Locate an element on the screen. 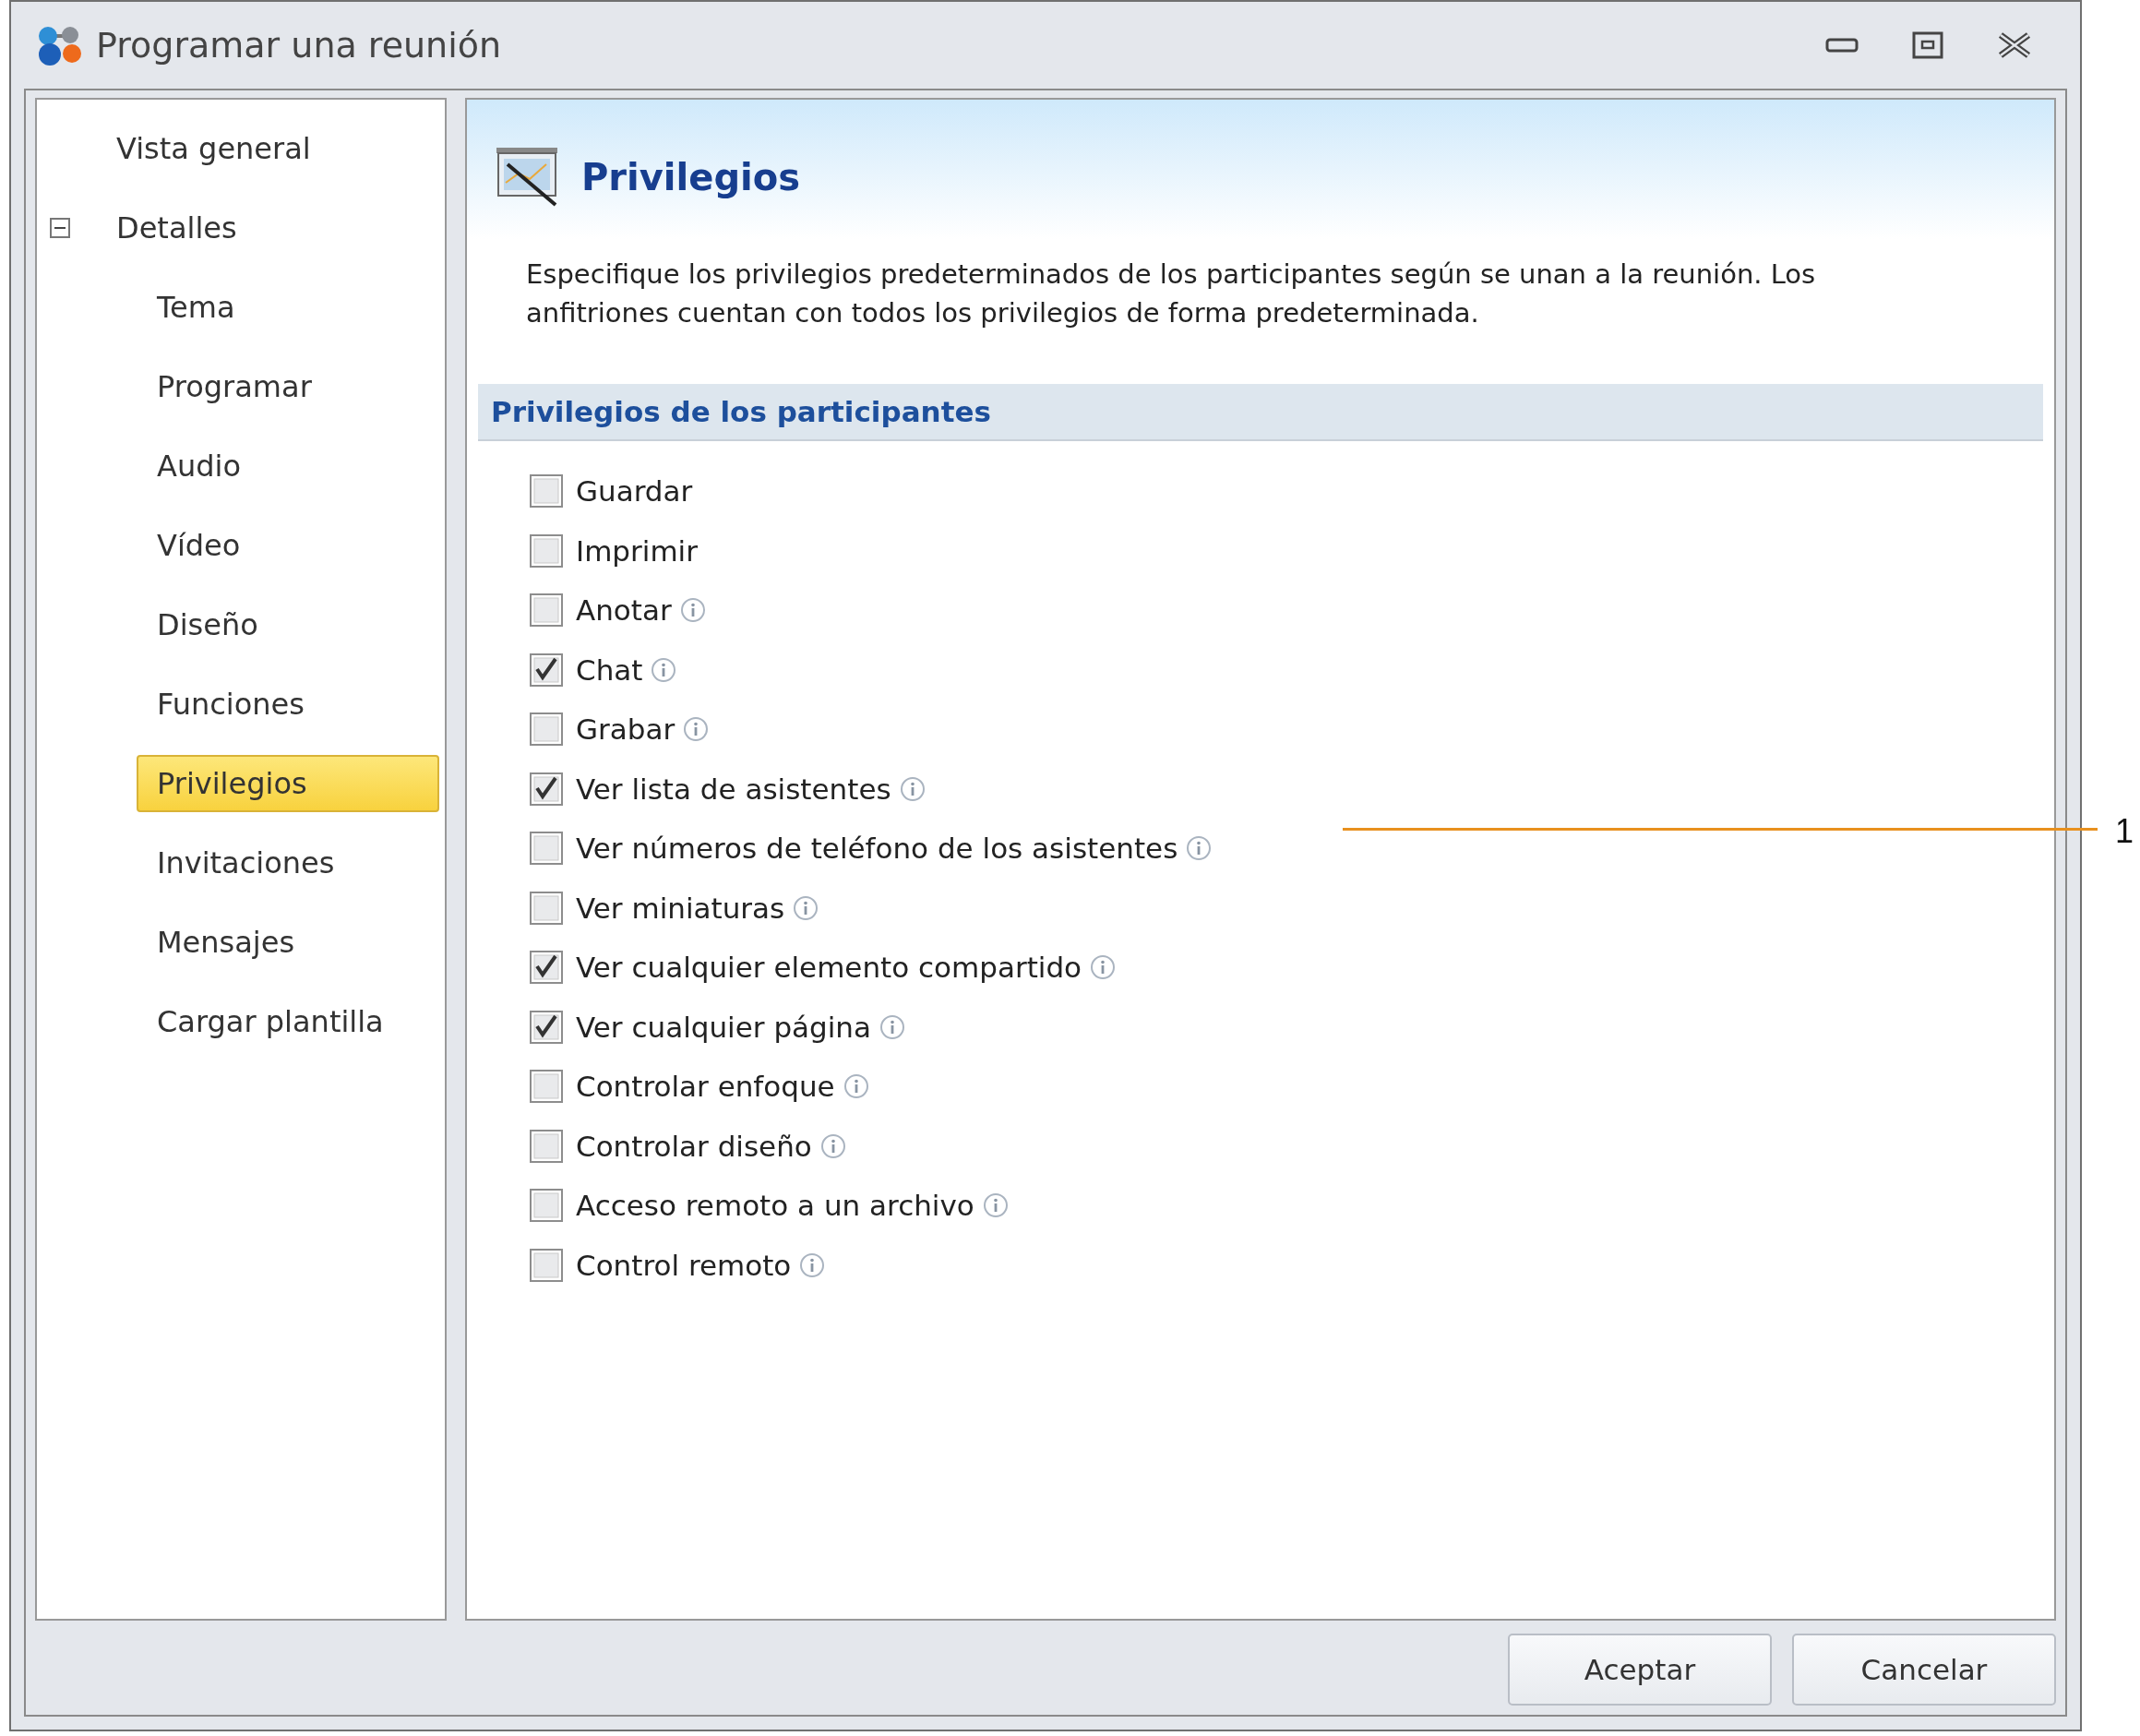 Image resolution: width=2140 pixels, height=1736 pixels. checkbox-label: Control remoto is located at coordinates (684, 1265).